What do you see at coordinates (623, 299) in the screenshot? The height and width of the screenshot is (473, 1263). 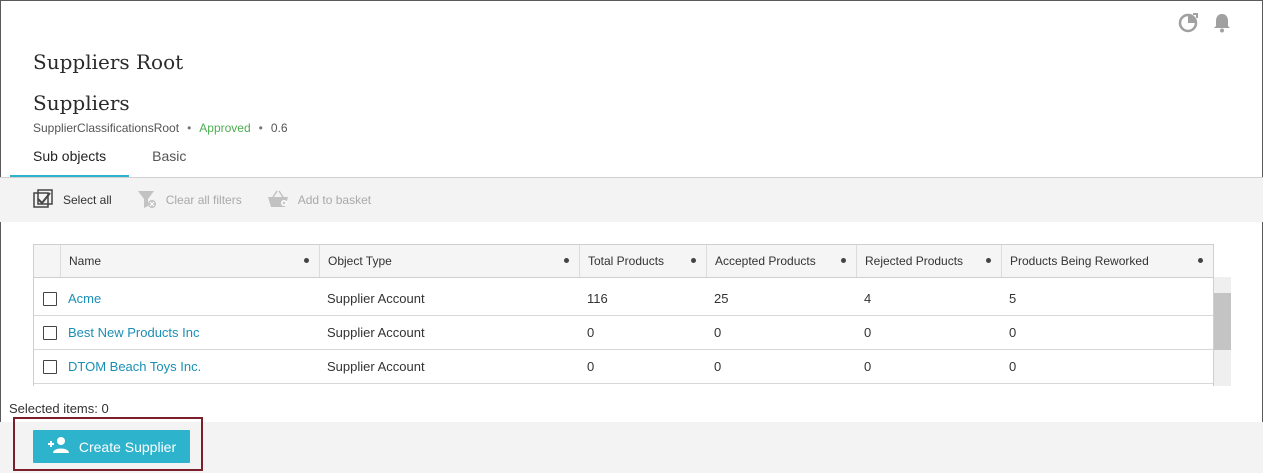 I see `table-row: Acme Supplier Account 116 25 4 5` at bounding box center [623, 299].